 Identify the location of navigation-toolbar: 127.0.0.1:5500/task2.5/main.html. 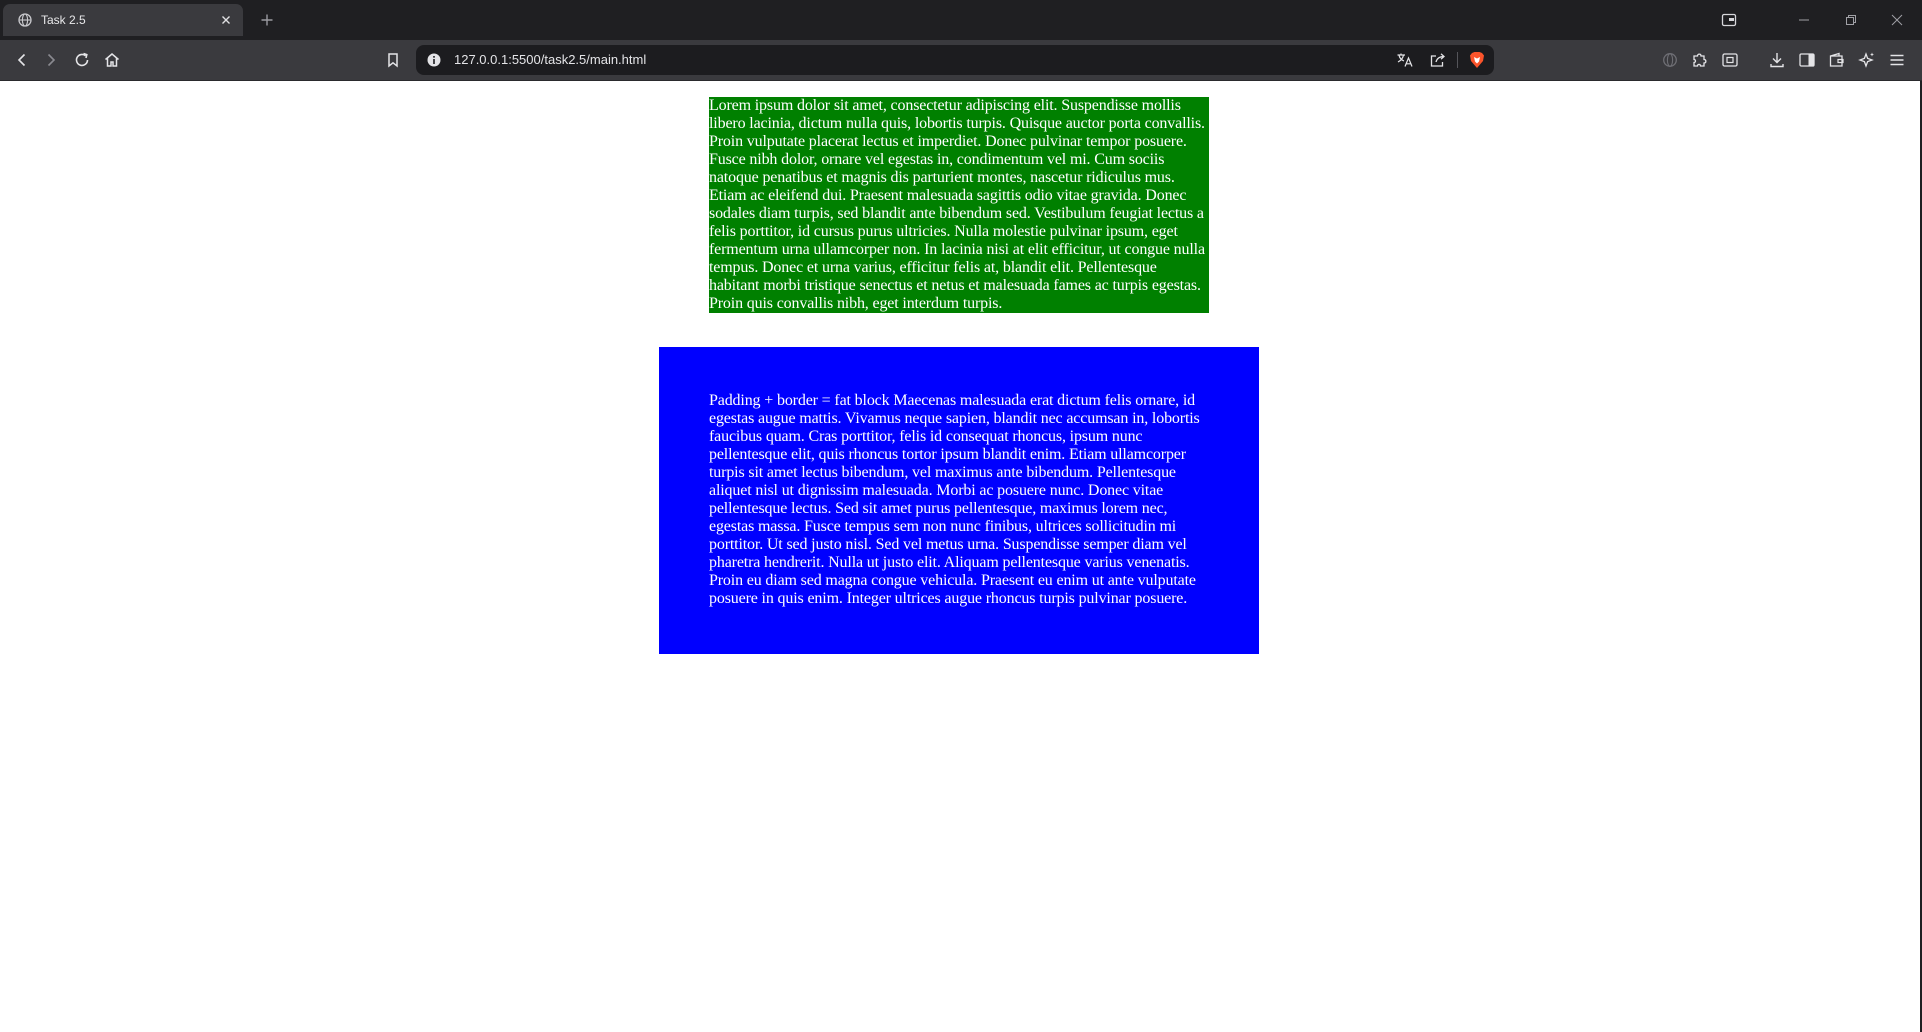
(961, 60).